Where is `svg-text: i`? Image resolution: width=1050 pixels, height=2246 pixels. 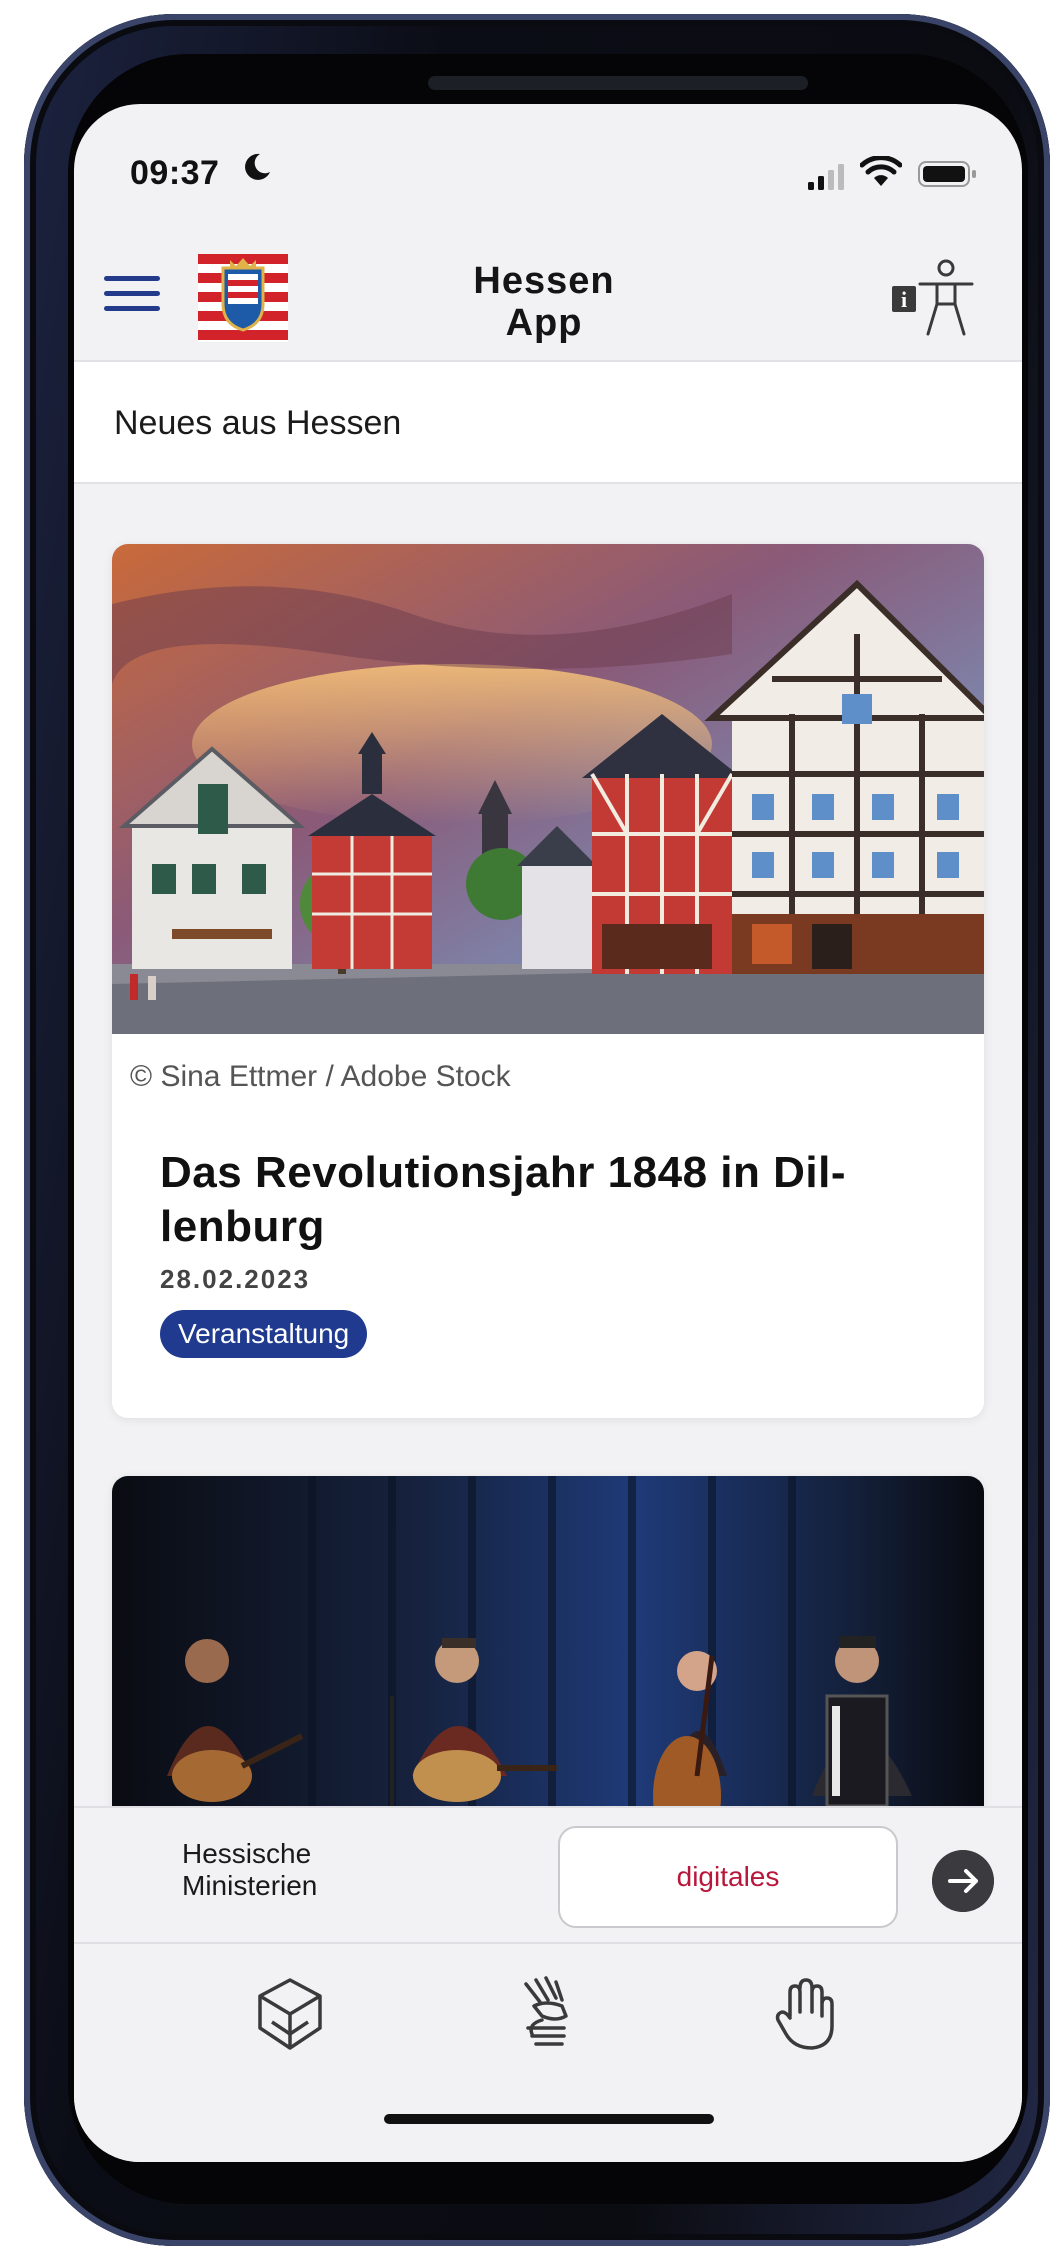
svg-text: i is located at coordinates (904, 299).